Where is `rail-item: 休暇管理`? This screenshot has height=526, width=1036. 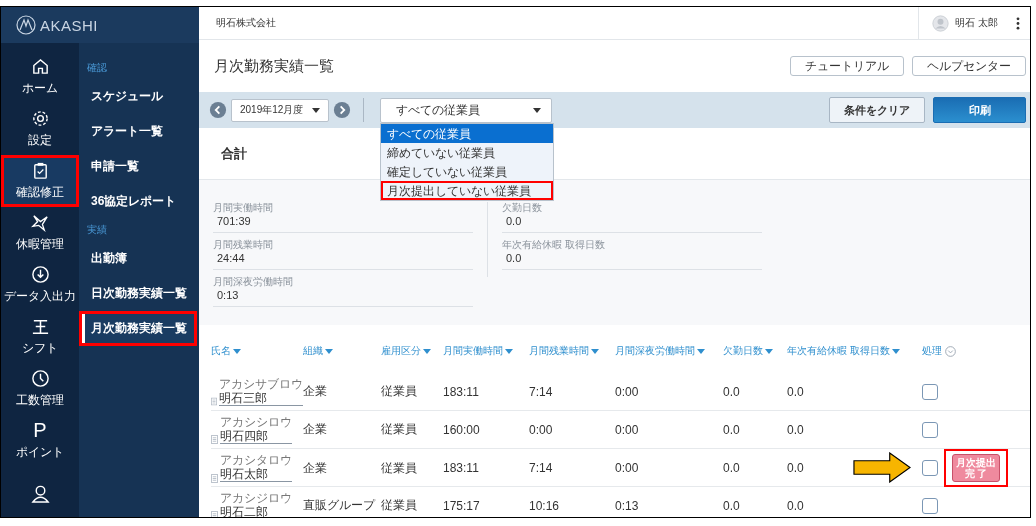 rail-item: 休暇管理 is located at coordinates (40, 233).